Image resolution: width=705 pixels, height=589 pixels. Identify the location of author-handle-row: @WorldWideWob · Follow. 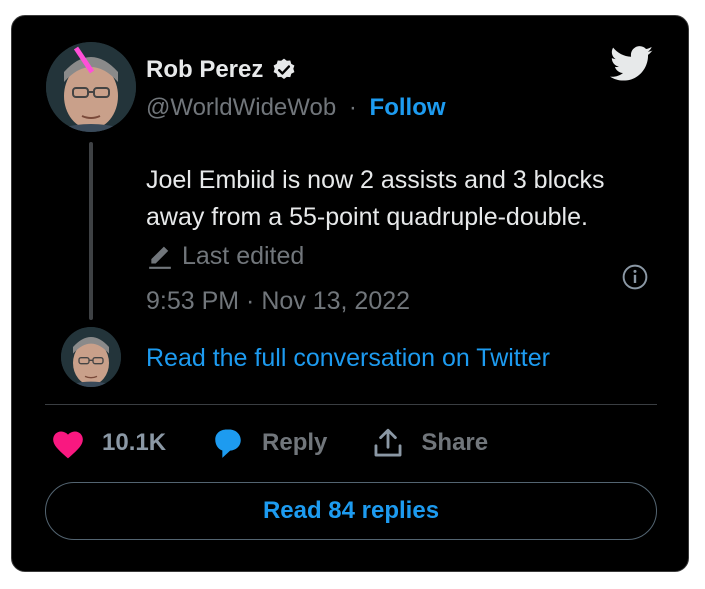
(296, 108).